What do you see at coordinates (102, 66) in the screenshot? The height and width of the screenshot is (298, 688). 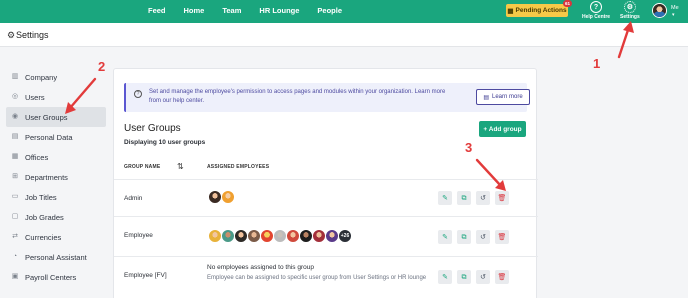 I see `annotation-number-2: 2` at bounding box center [102, 66].